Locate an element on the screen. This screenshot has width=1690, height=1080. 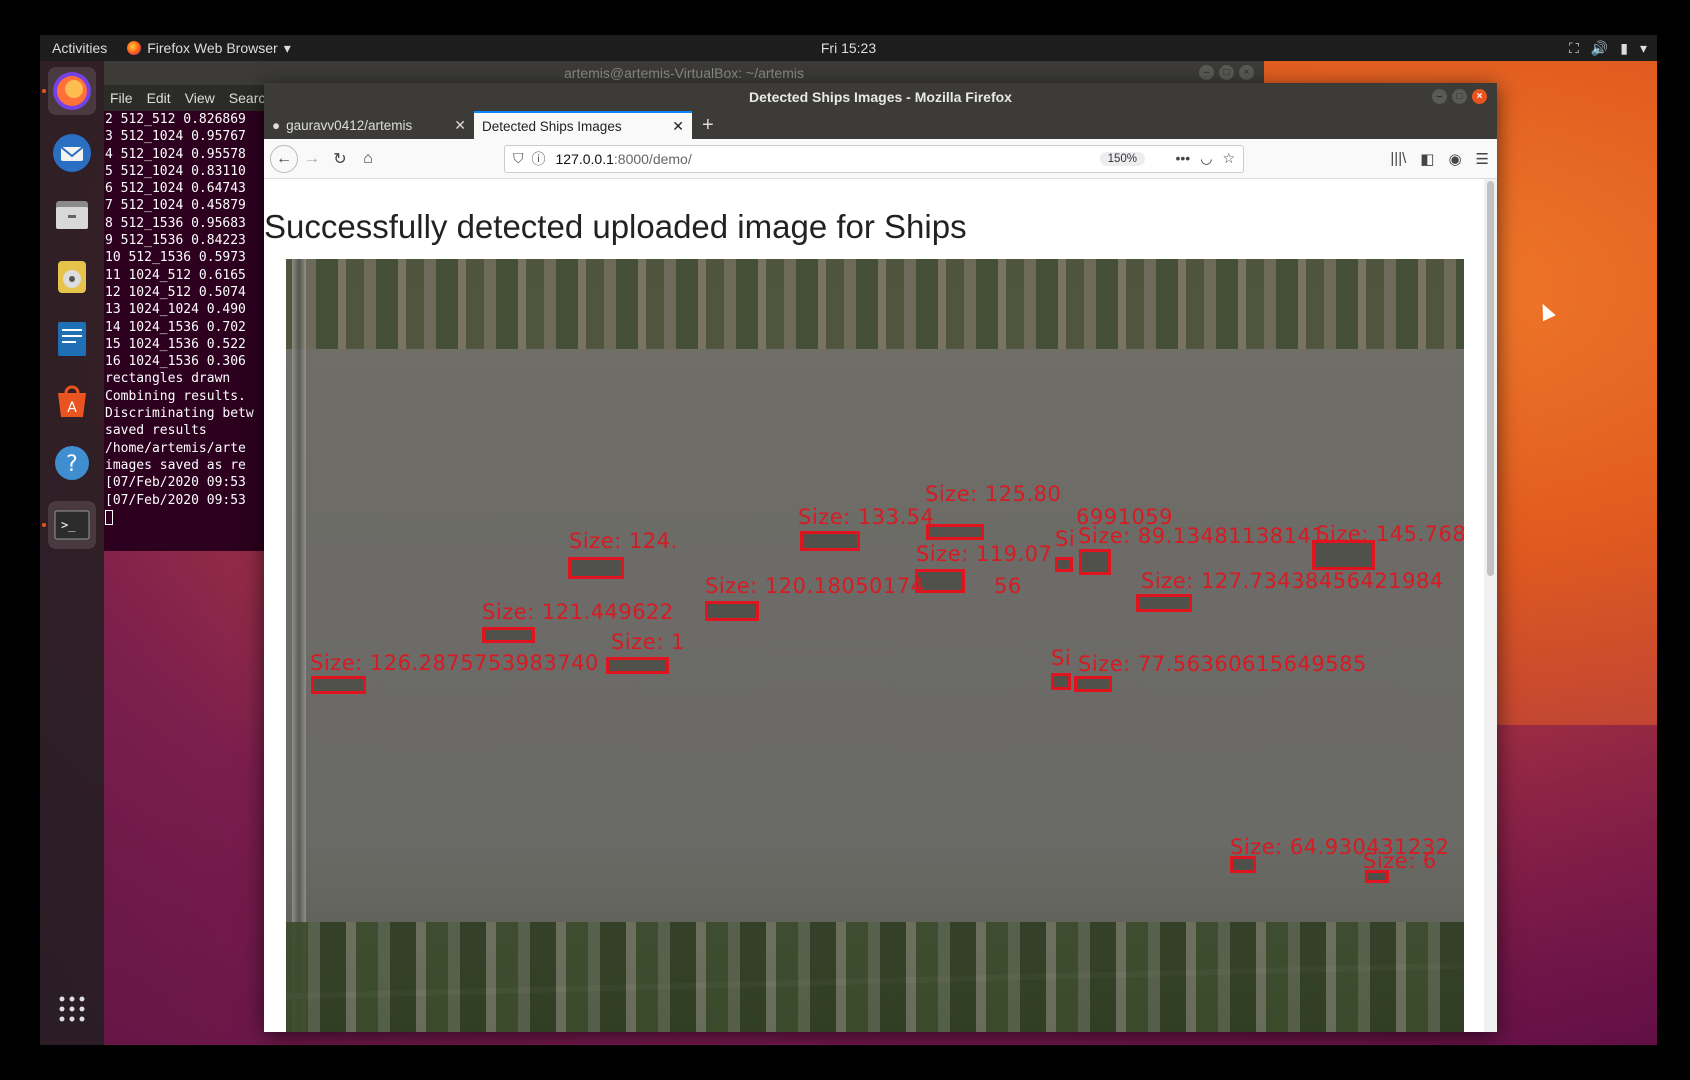
dock-terminal: >_ is located at coordinates (72, 525).